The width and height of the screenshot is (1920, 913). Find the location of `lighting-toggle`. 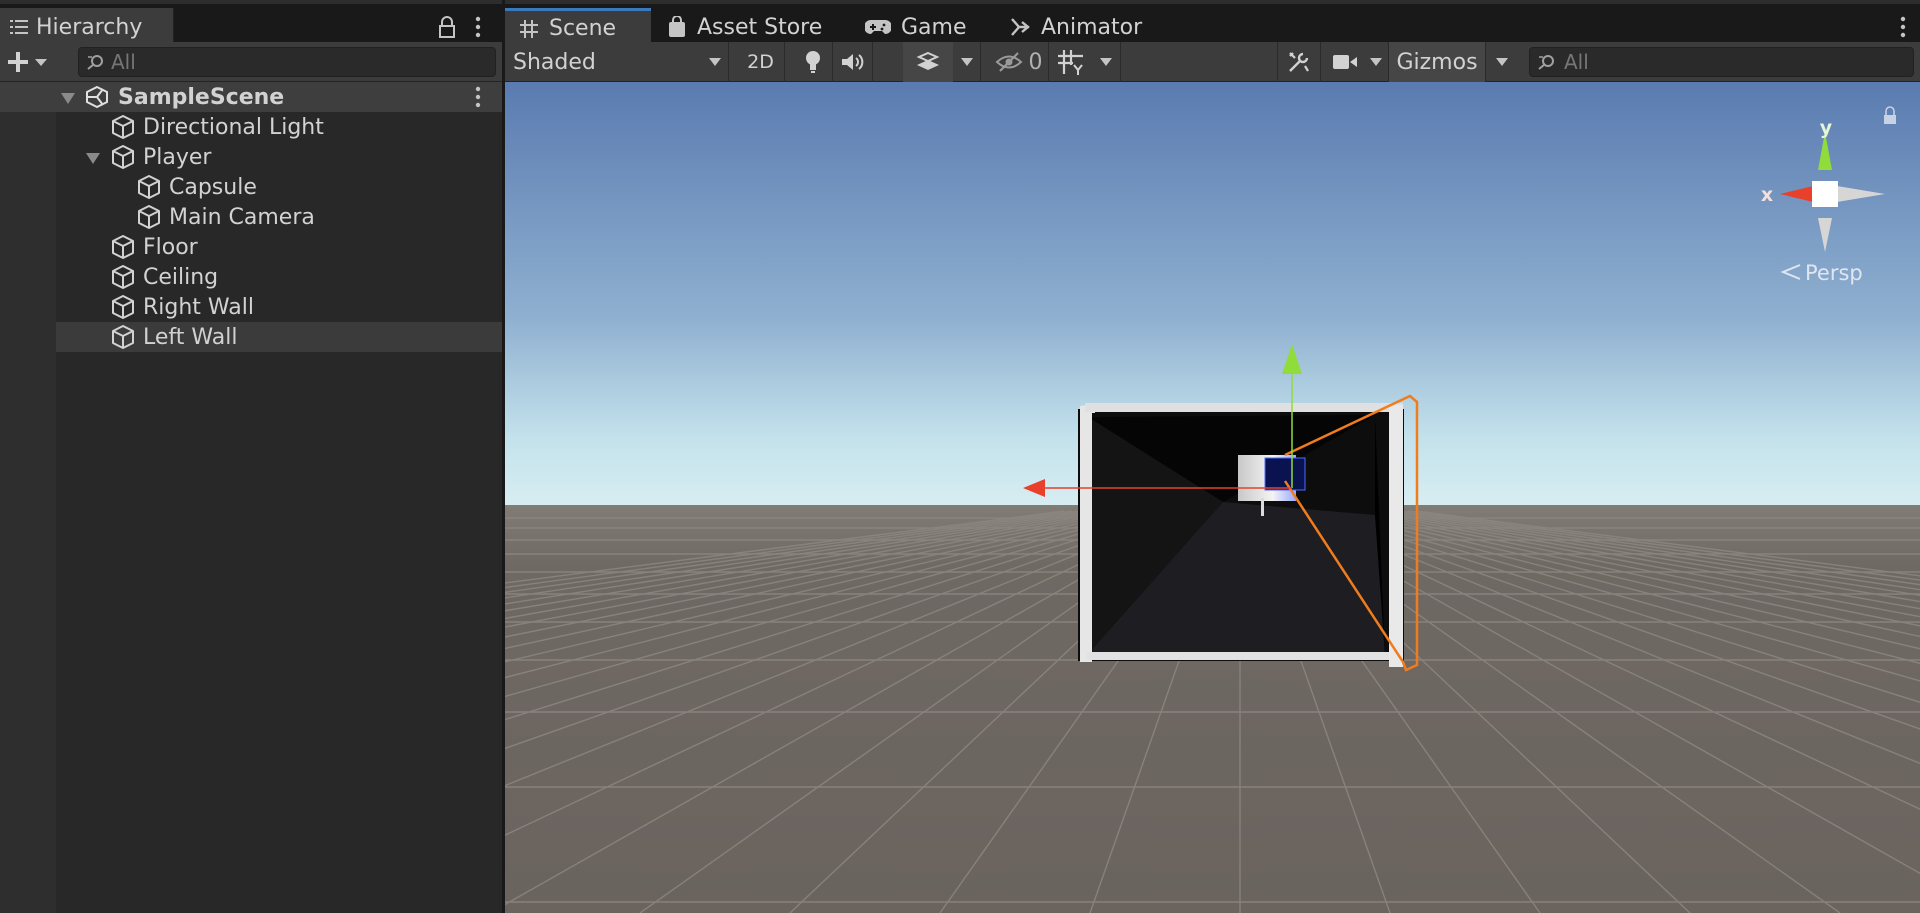

lighting-toggle is located at coordinates (813, 62).